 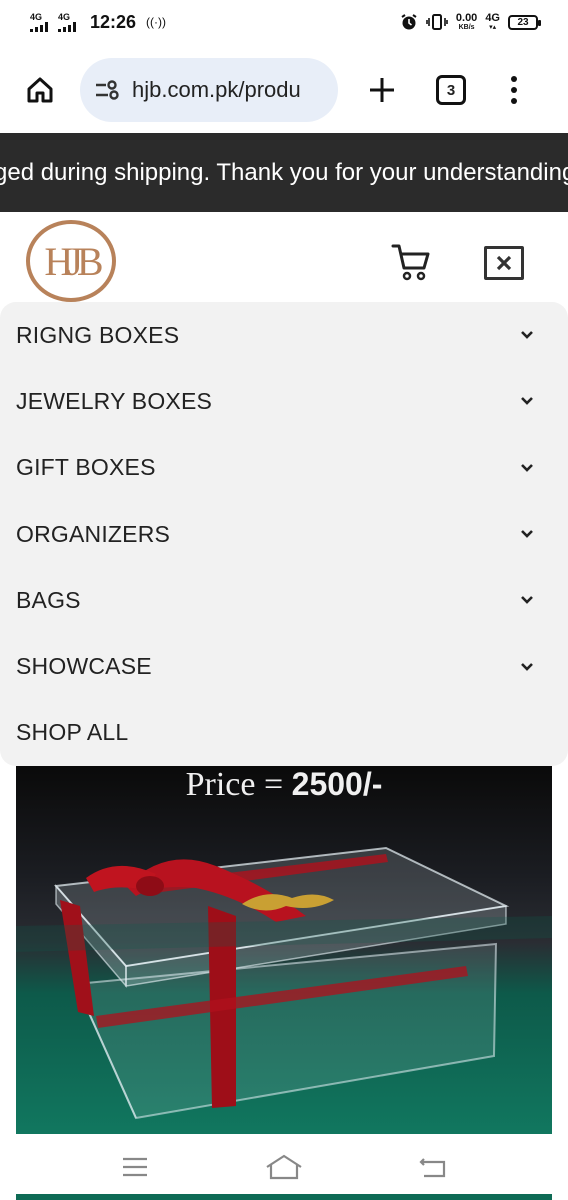 What do you see at coordinates (284, 258) in the screenshot?
I see `site-header: HJB` at bounding box center [284, 258].